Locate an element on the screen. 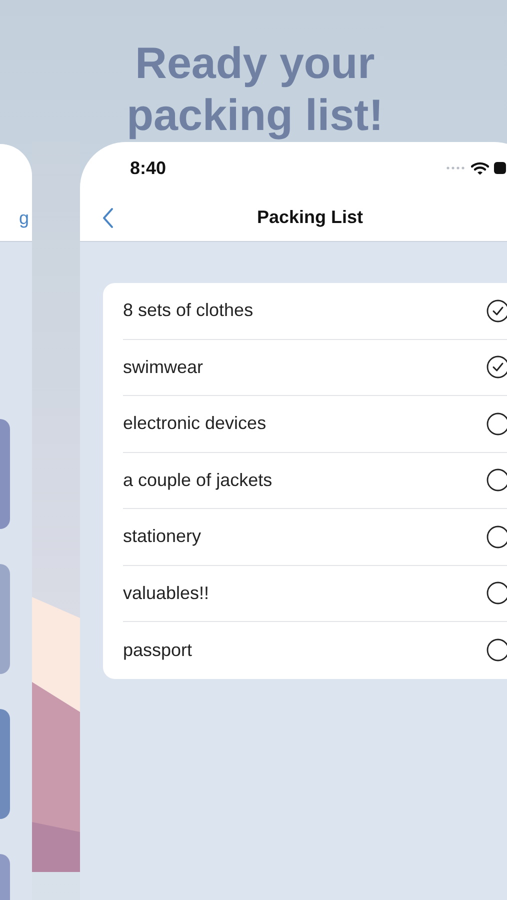  item-label: 8 sets of clothes is located at coordinates (188, 311).